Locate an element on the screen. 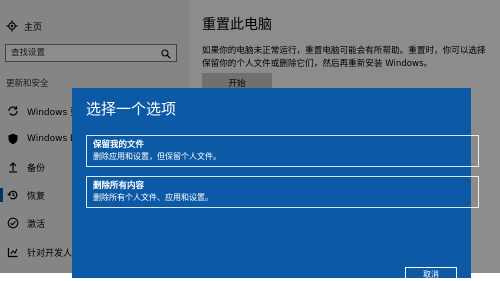  option-description: 删除应用和设置，但保留个人文件。 is located at coordinates (157, 156).